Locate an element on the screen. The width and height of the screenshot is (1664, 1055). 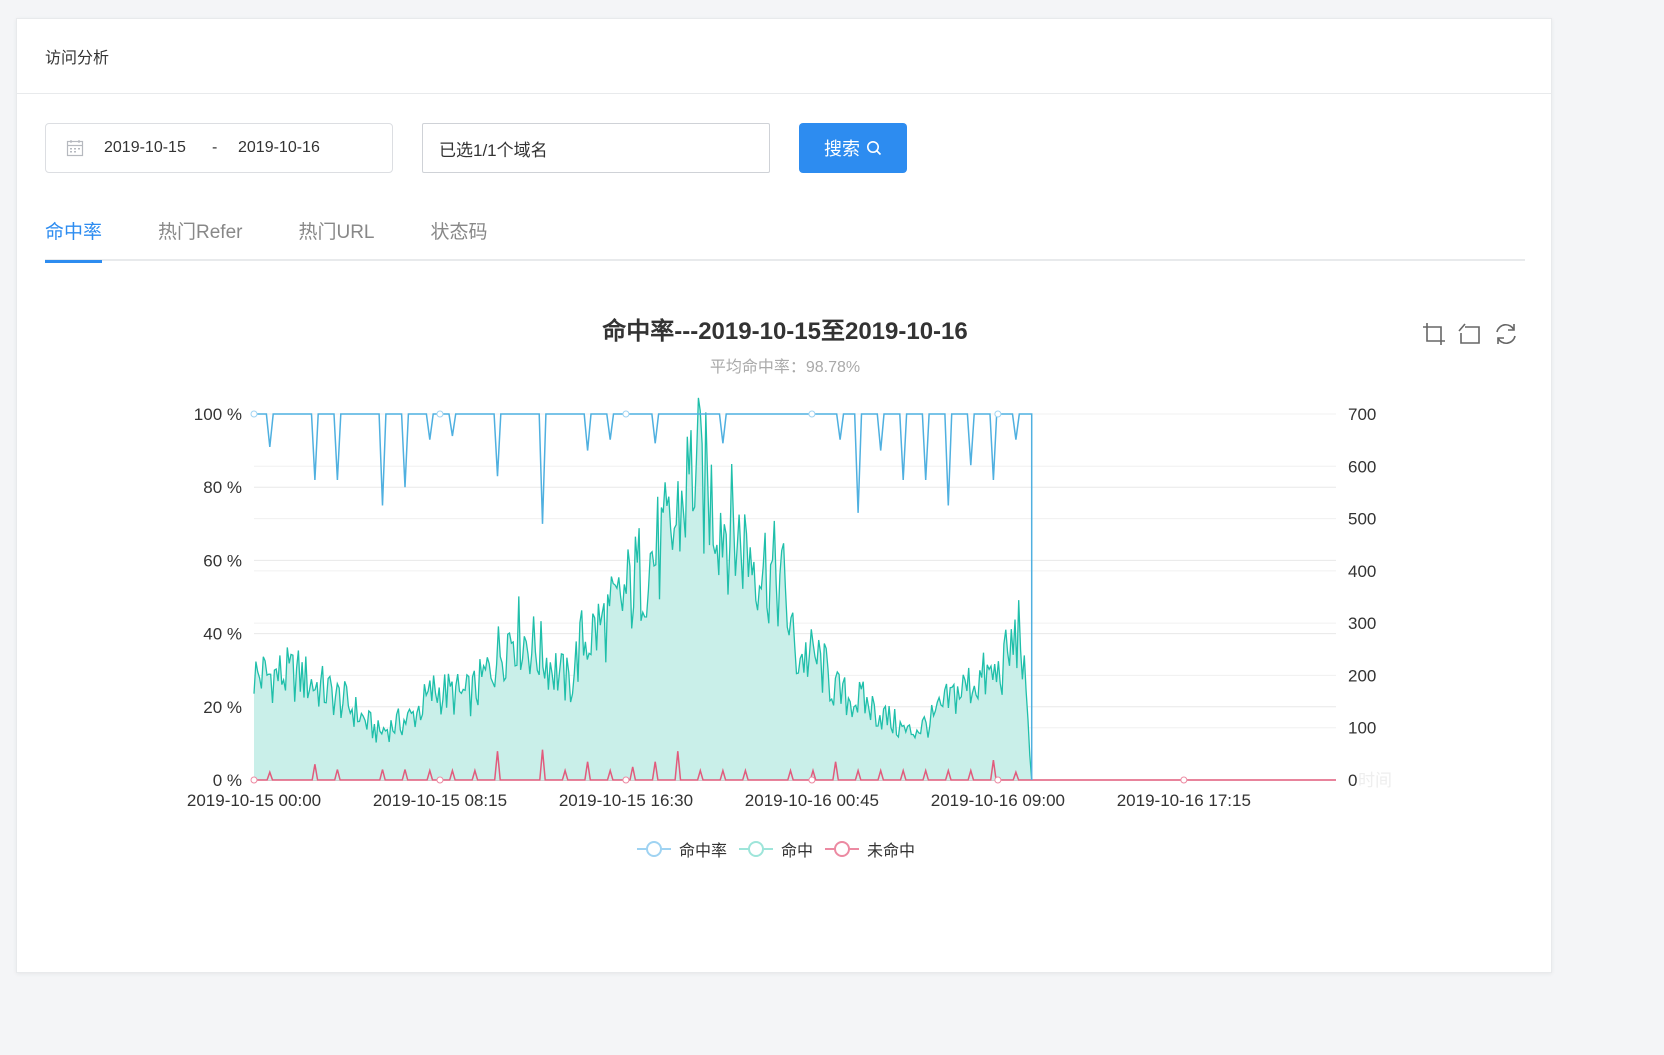
y-right-tick-label: 300 is located at coordinates (1362, 623).